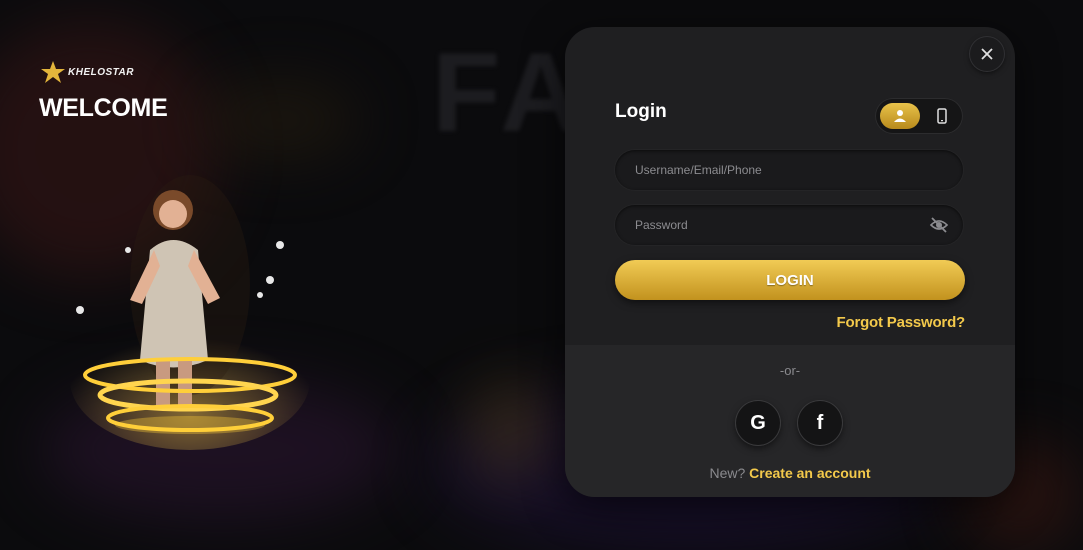 This screenshot has width=1083, height=550. I want to click on user-mode-button, so click(900, 116).